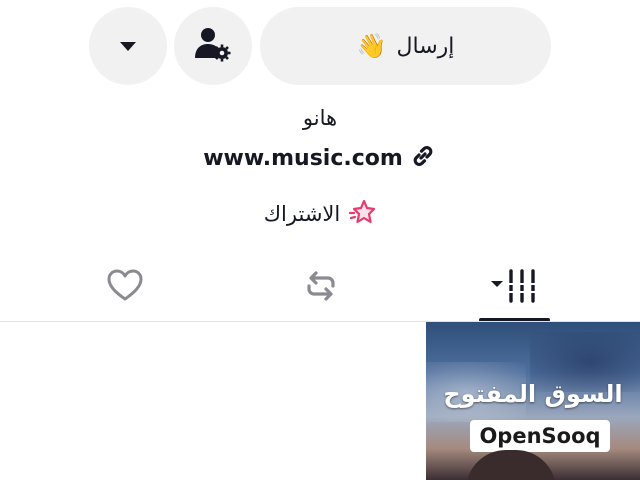  I want to click on caret-down-icon, so click(128, 46).